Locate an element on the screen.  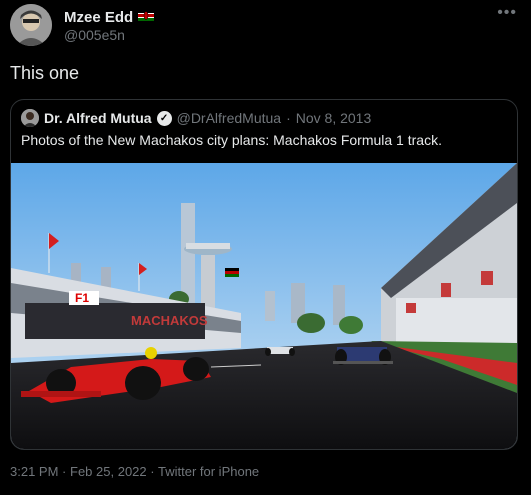
tweet-time: 3:21 PM is located at coordinates (34, 471).